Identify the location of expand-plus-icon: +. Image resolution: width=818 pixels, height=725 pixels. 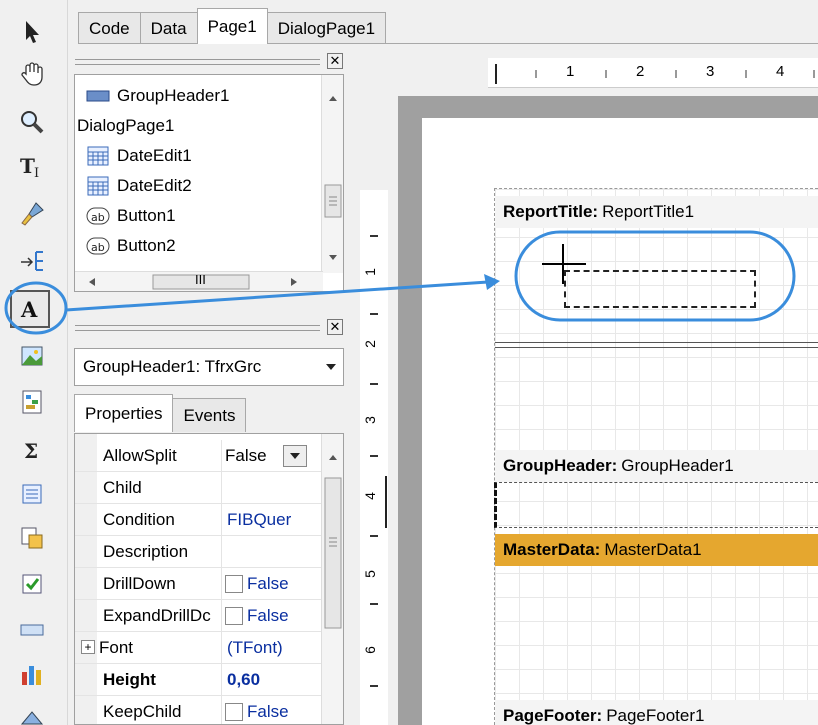
(88, 647).